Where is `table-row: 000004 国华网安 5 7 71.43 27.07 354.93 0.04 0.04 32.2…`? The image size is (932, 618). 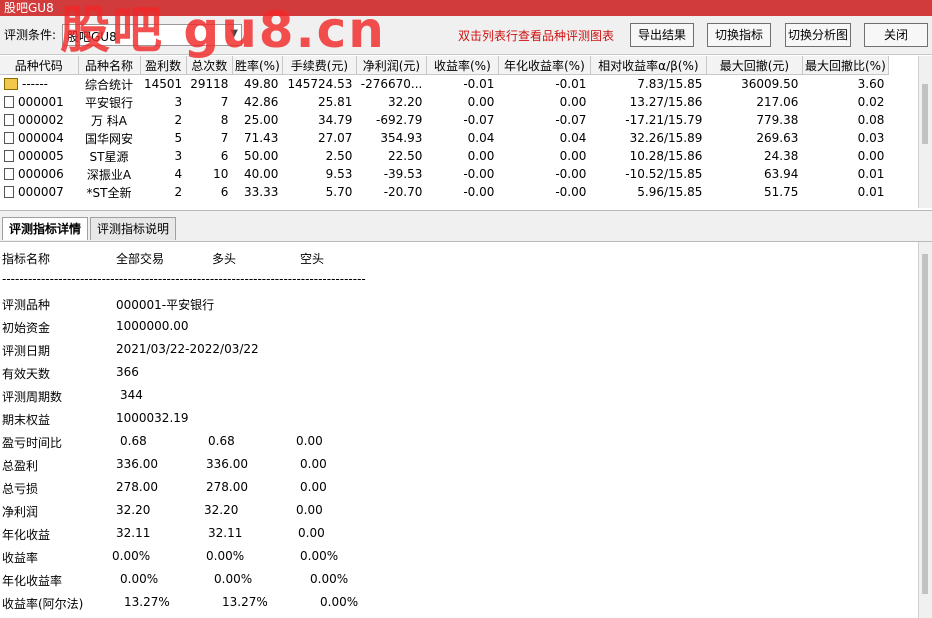
table-row: 000004 国华网安 5 7 71.43 27.07 354.93 0.04 0.04 32.2… is located at coordinates (444, 138).